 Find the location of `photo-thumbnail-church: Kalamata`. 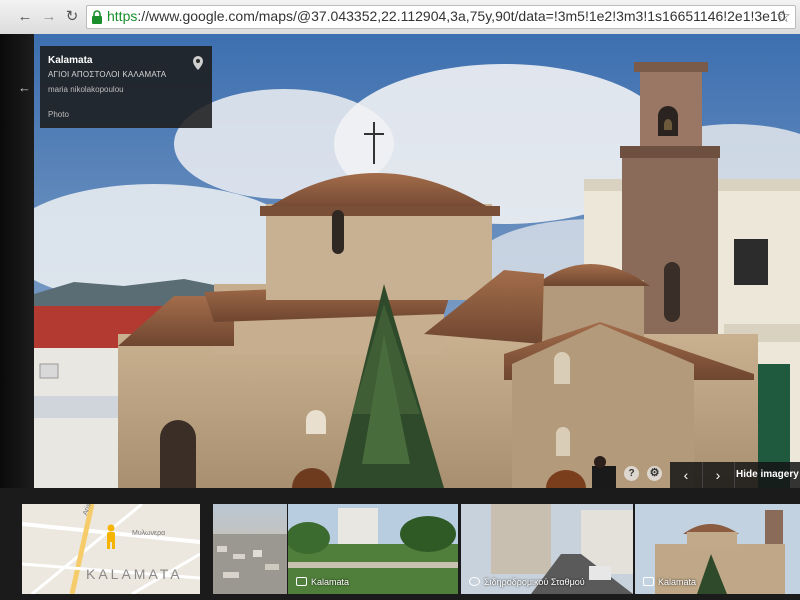

photo-thumbnail-church: Kalamata is located at coordinates (717, 549).